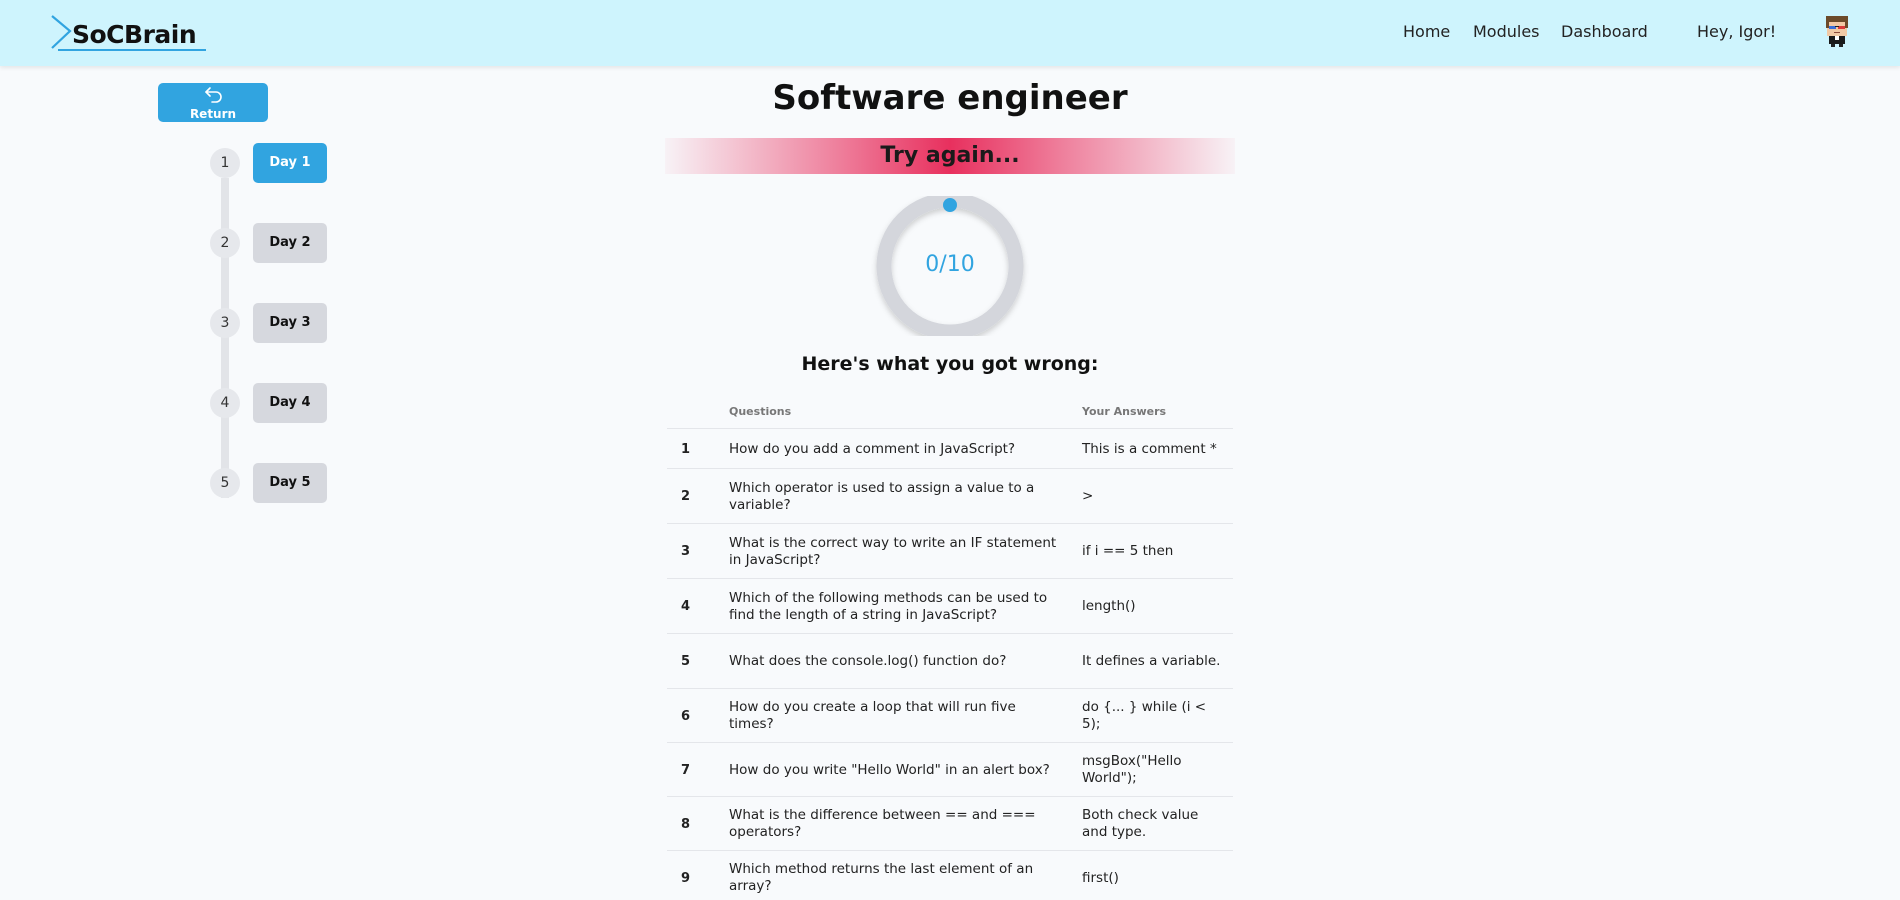  I want to click on row-number: 8, so click(686, 824).